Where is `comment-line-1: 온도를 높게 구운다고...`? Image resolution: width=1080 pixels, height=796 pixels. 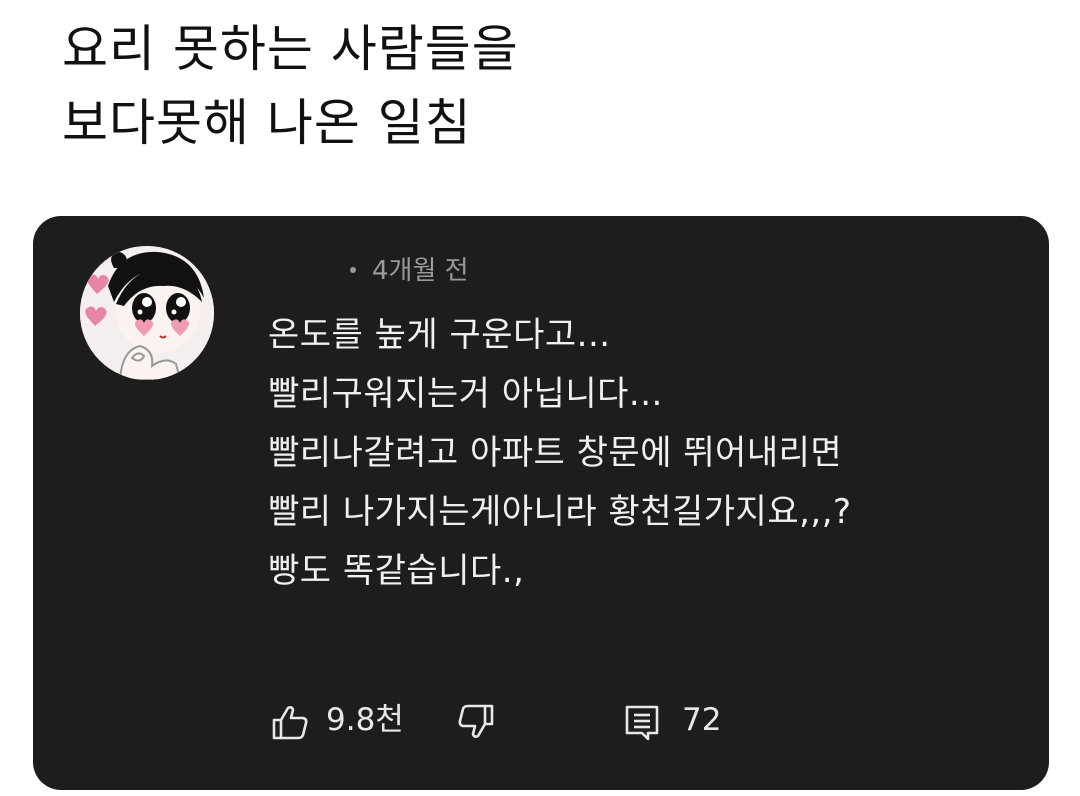
comment-line-1: 온도를 높게 구운다고... is located at coordinates (439, 335).